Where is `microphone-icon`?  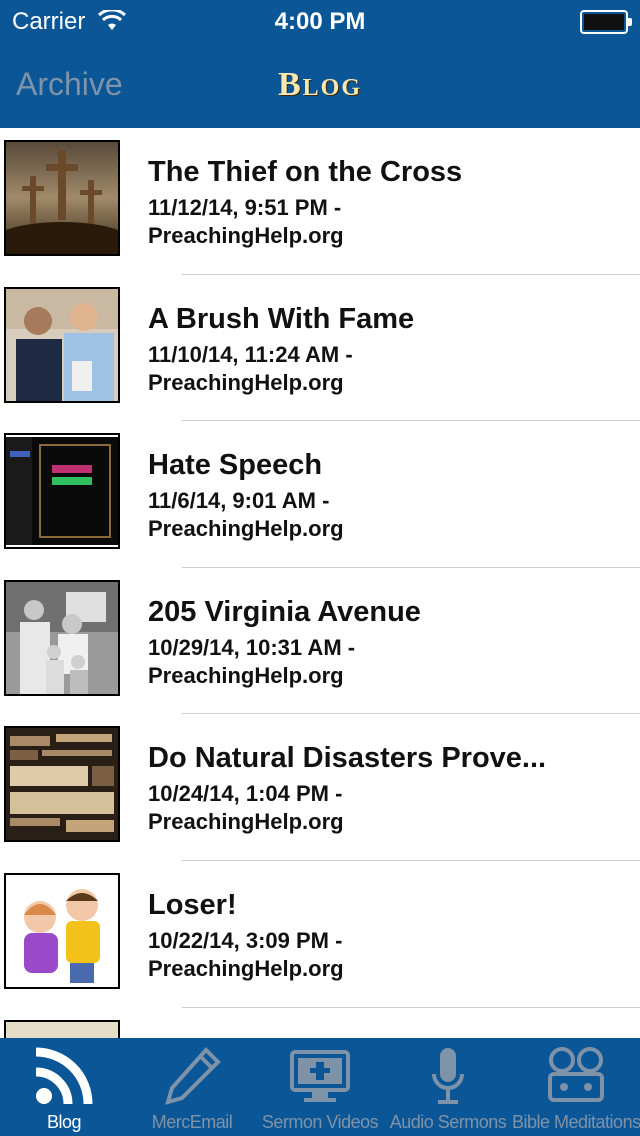 microphone-icon is located at coordinates (448, 1076).